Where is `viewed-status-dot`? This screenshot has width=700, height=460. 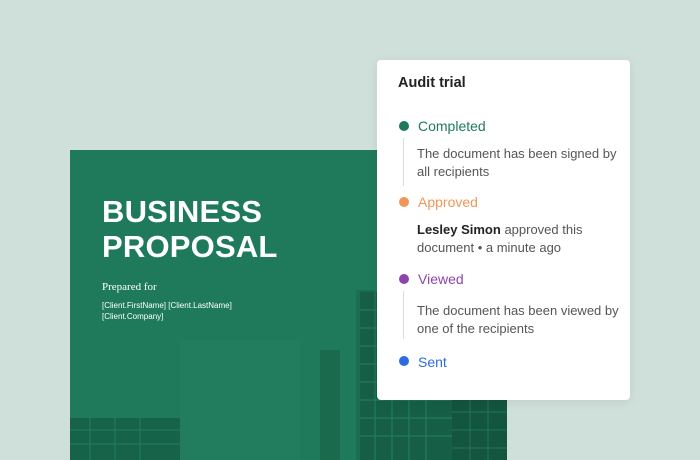
viewed-status-dot is located at coordinates (404, 279).